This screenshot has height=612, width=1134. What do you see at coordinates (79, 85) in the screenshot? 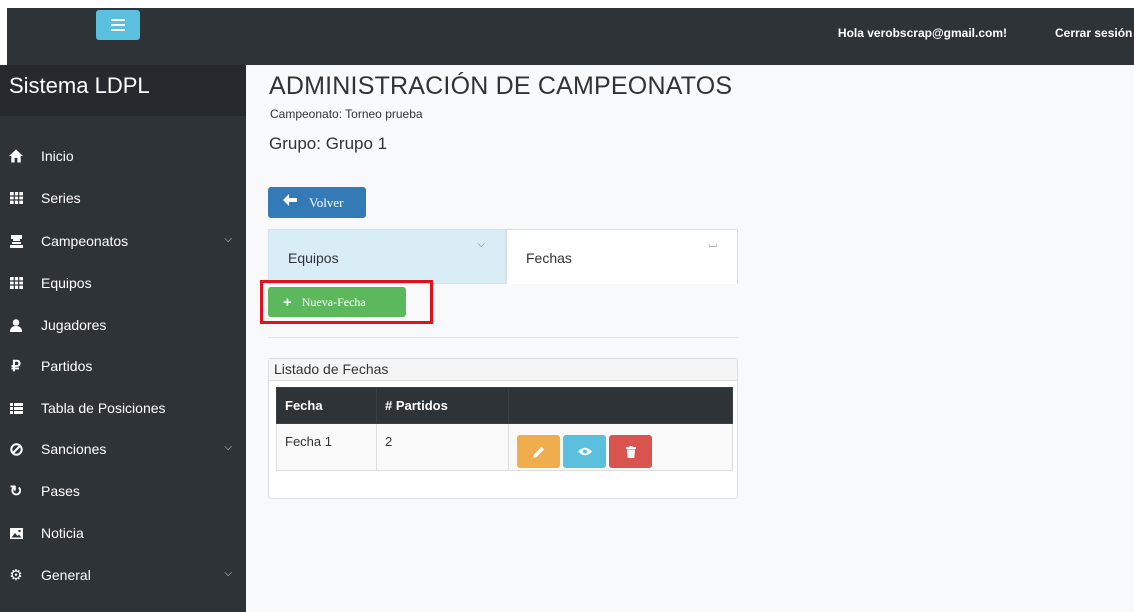
I see `brand-title: Sistema LDPL` at bounding box center [79, 85].